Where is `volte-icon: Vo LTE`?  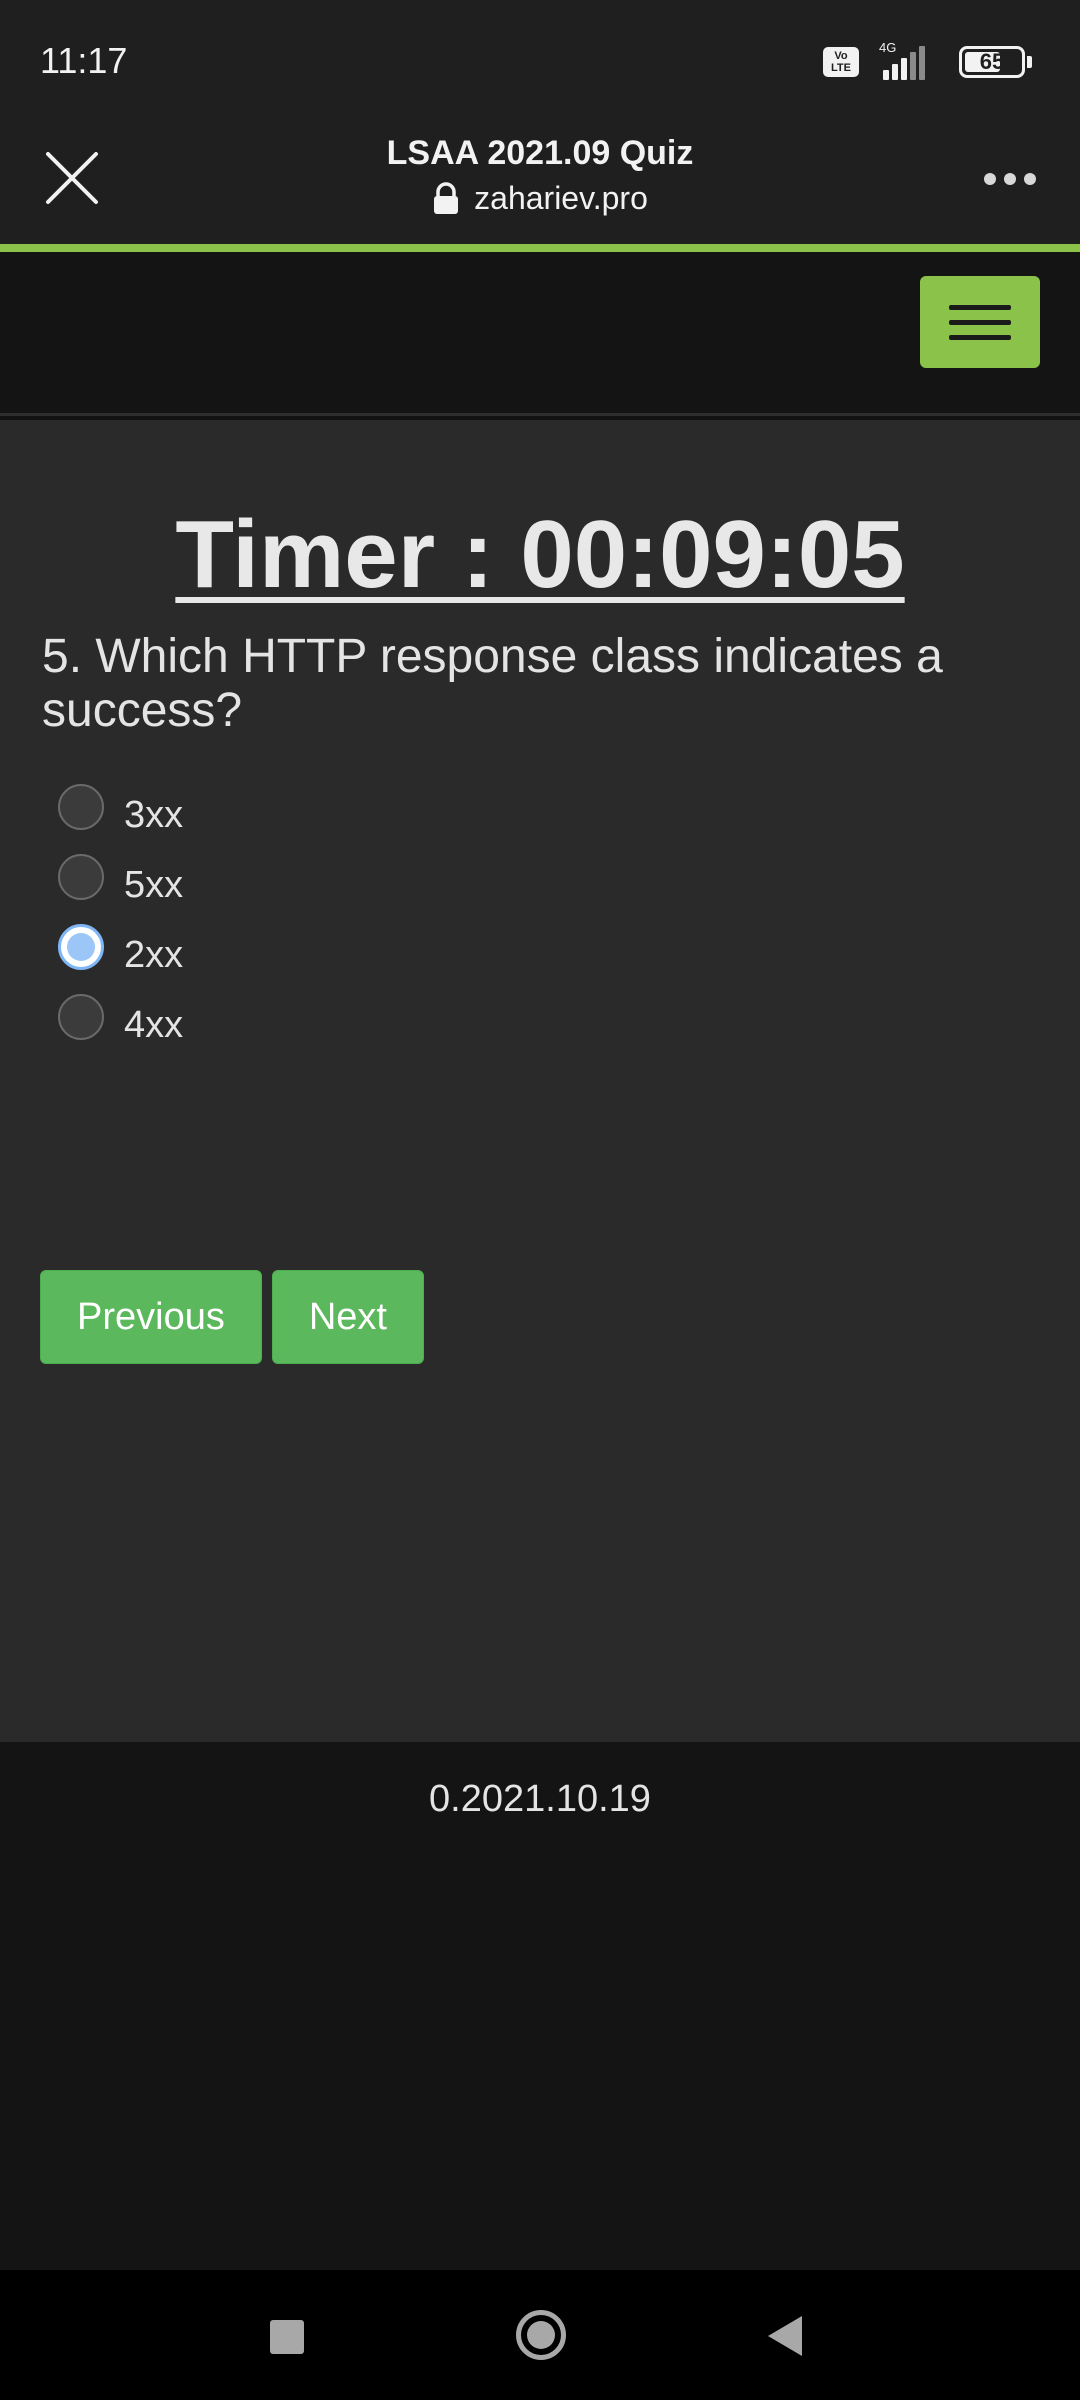 volte-icon: Vo LTE is located at coordinates (841, 62).